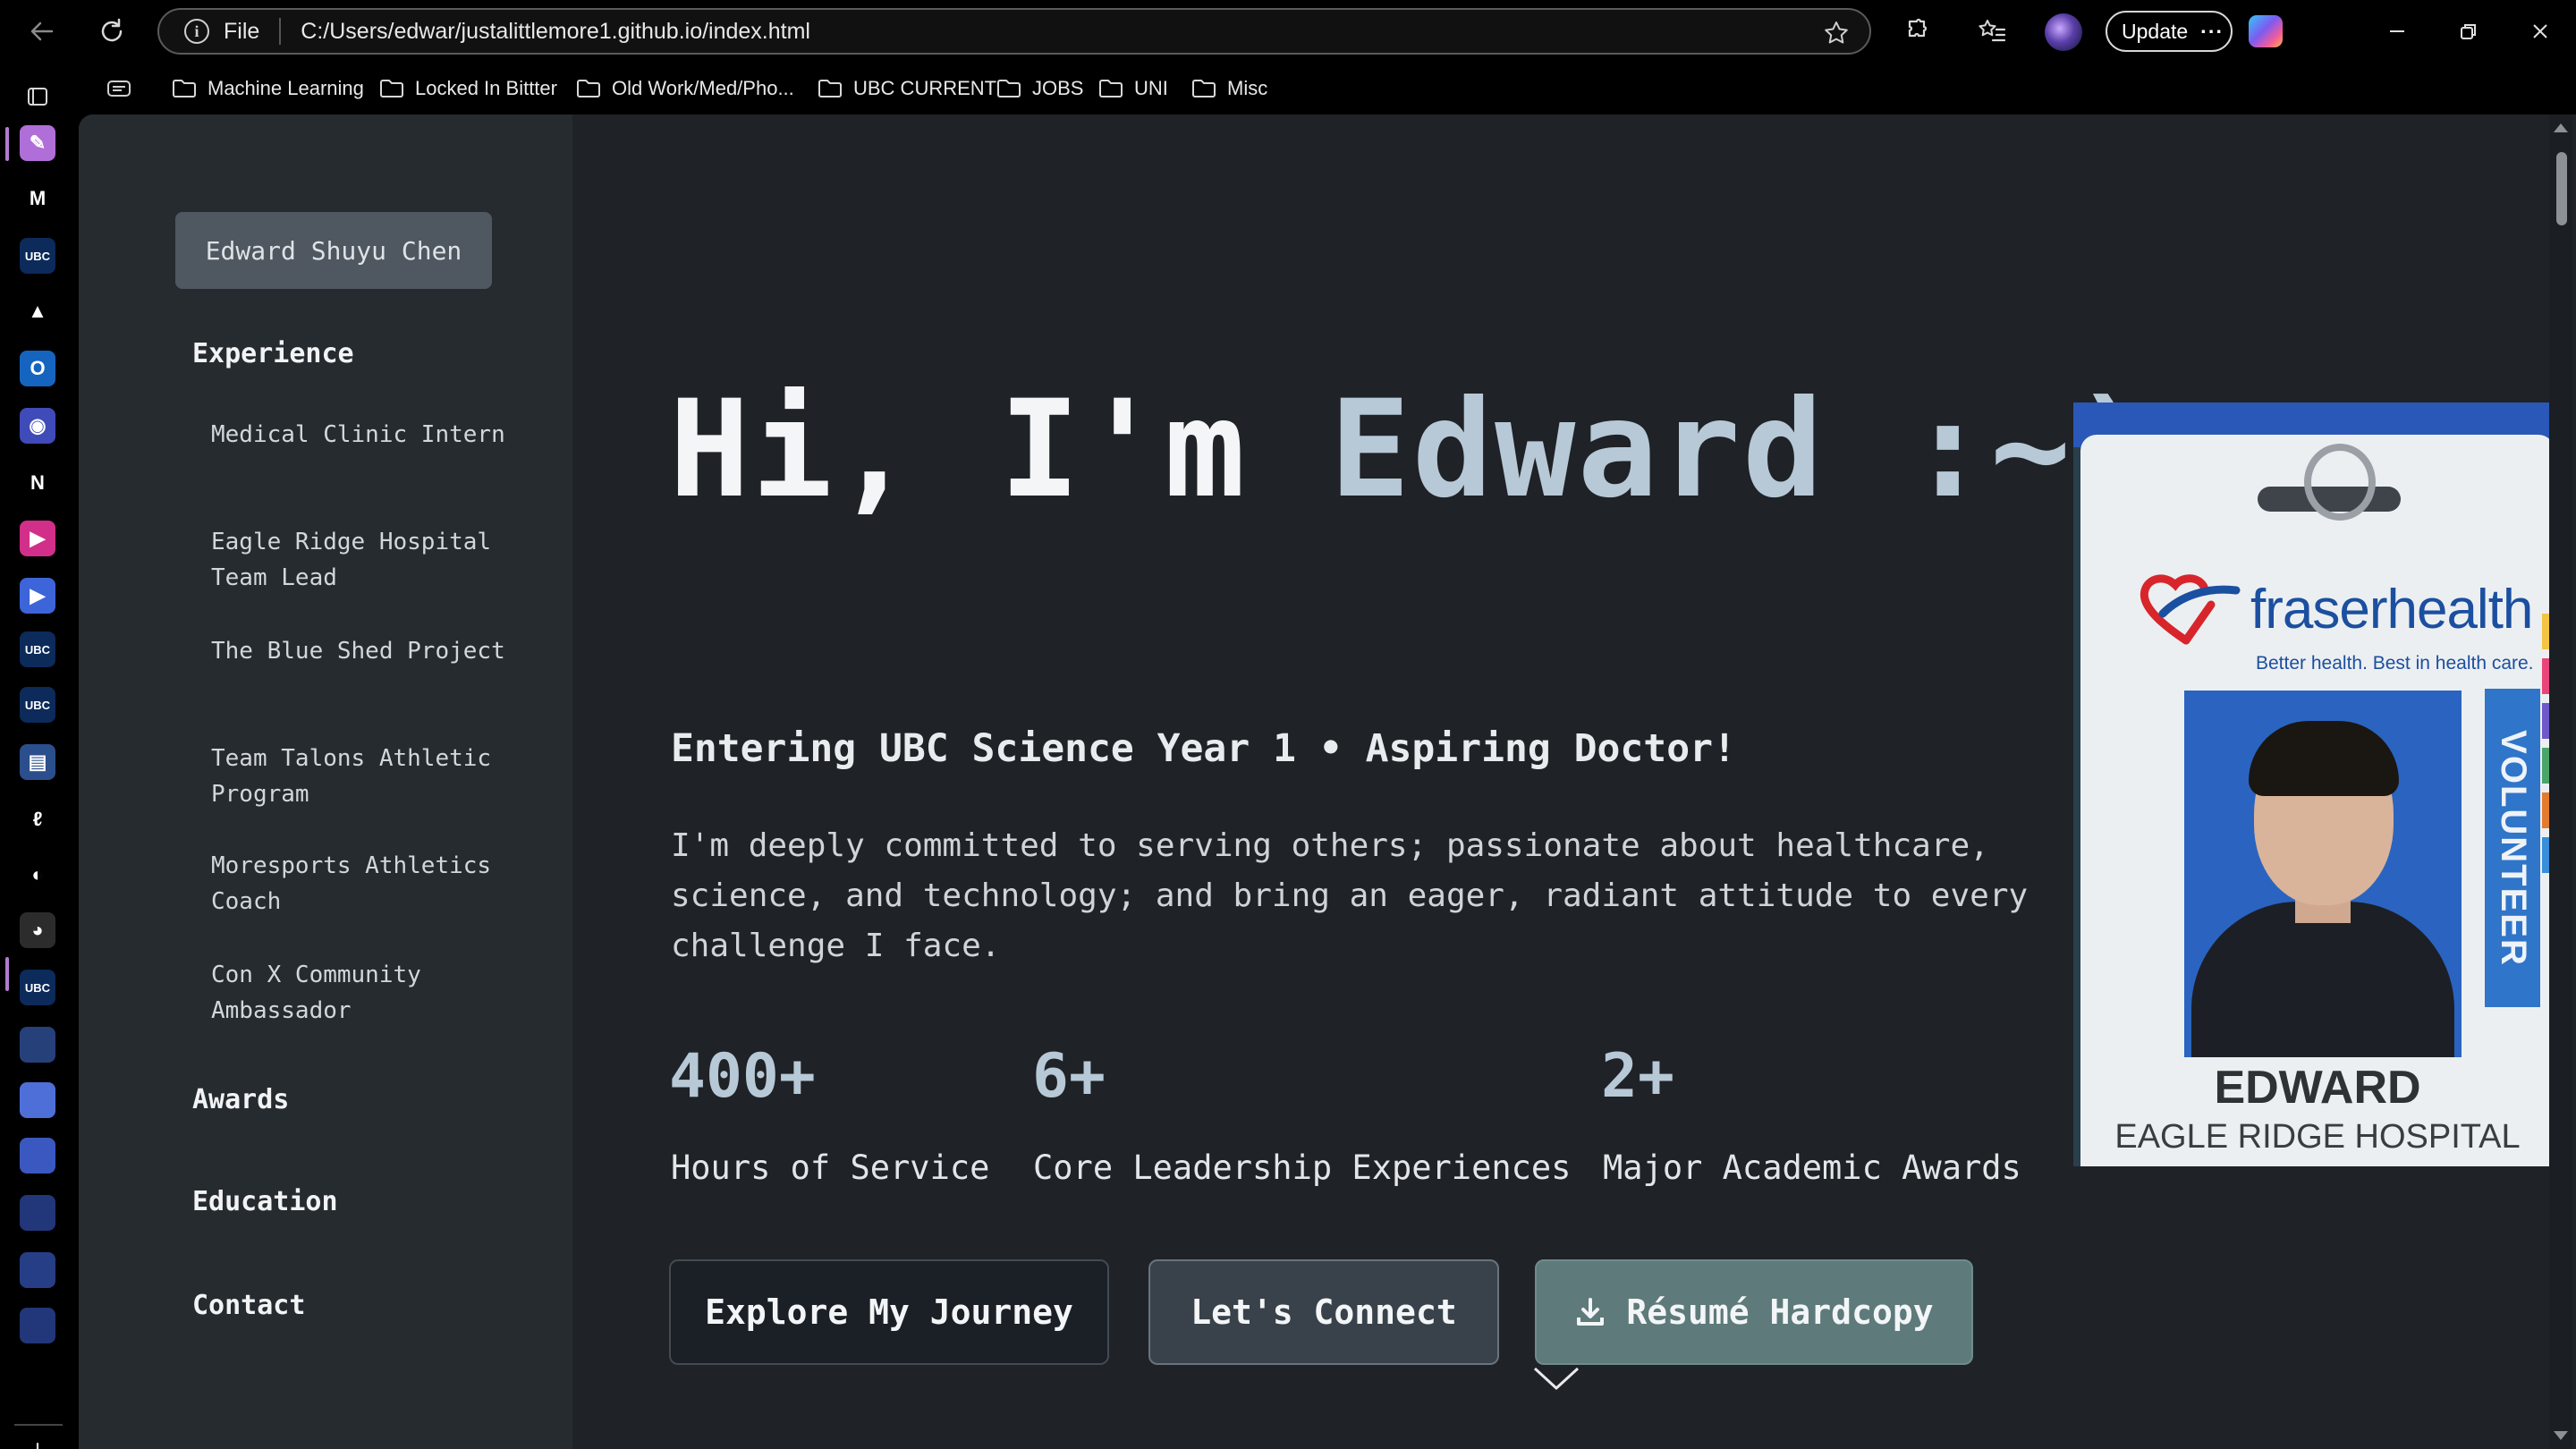 The width and height of the screenshot is (2576, 1449). I want to click on nav-item-con-x-ambassador: Con X Community Ambassador, so click(358, 993).